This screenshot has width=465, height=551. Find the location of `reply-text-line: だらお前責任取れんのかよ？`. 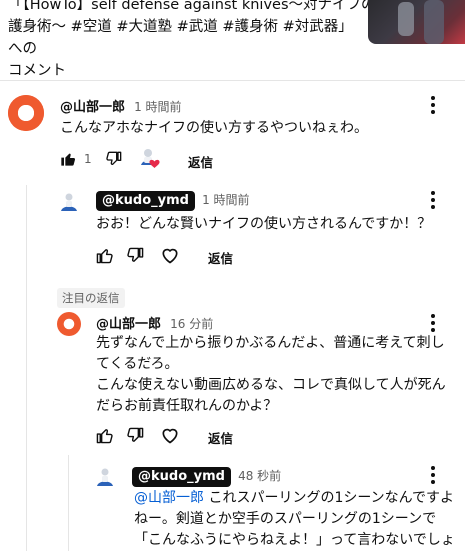

reply-text-line: だらお前責任取れんのかよ？ is located at coordinates (187, 406).